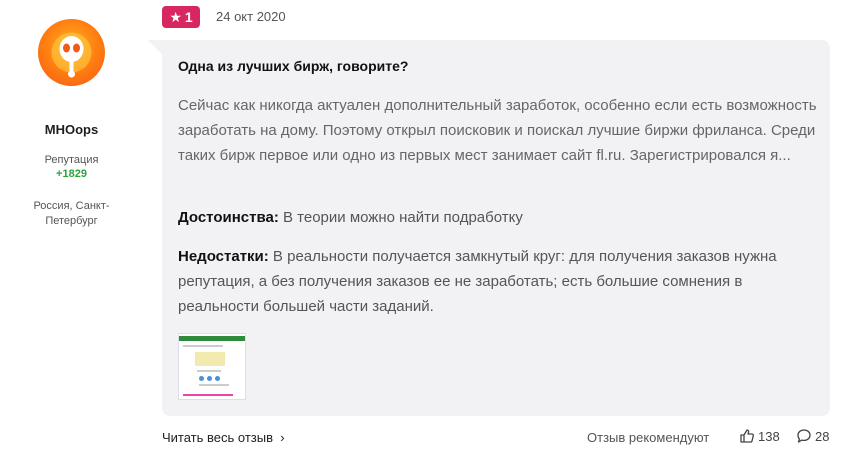 This screenshot has width=841, height=458. Describe the element at coordinates (769, 436) in the screenshot. I see `likes-count: 138` at that location.